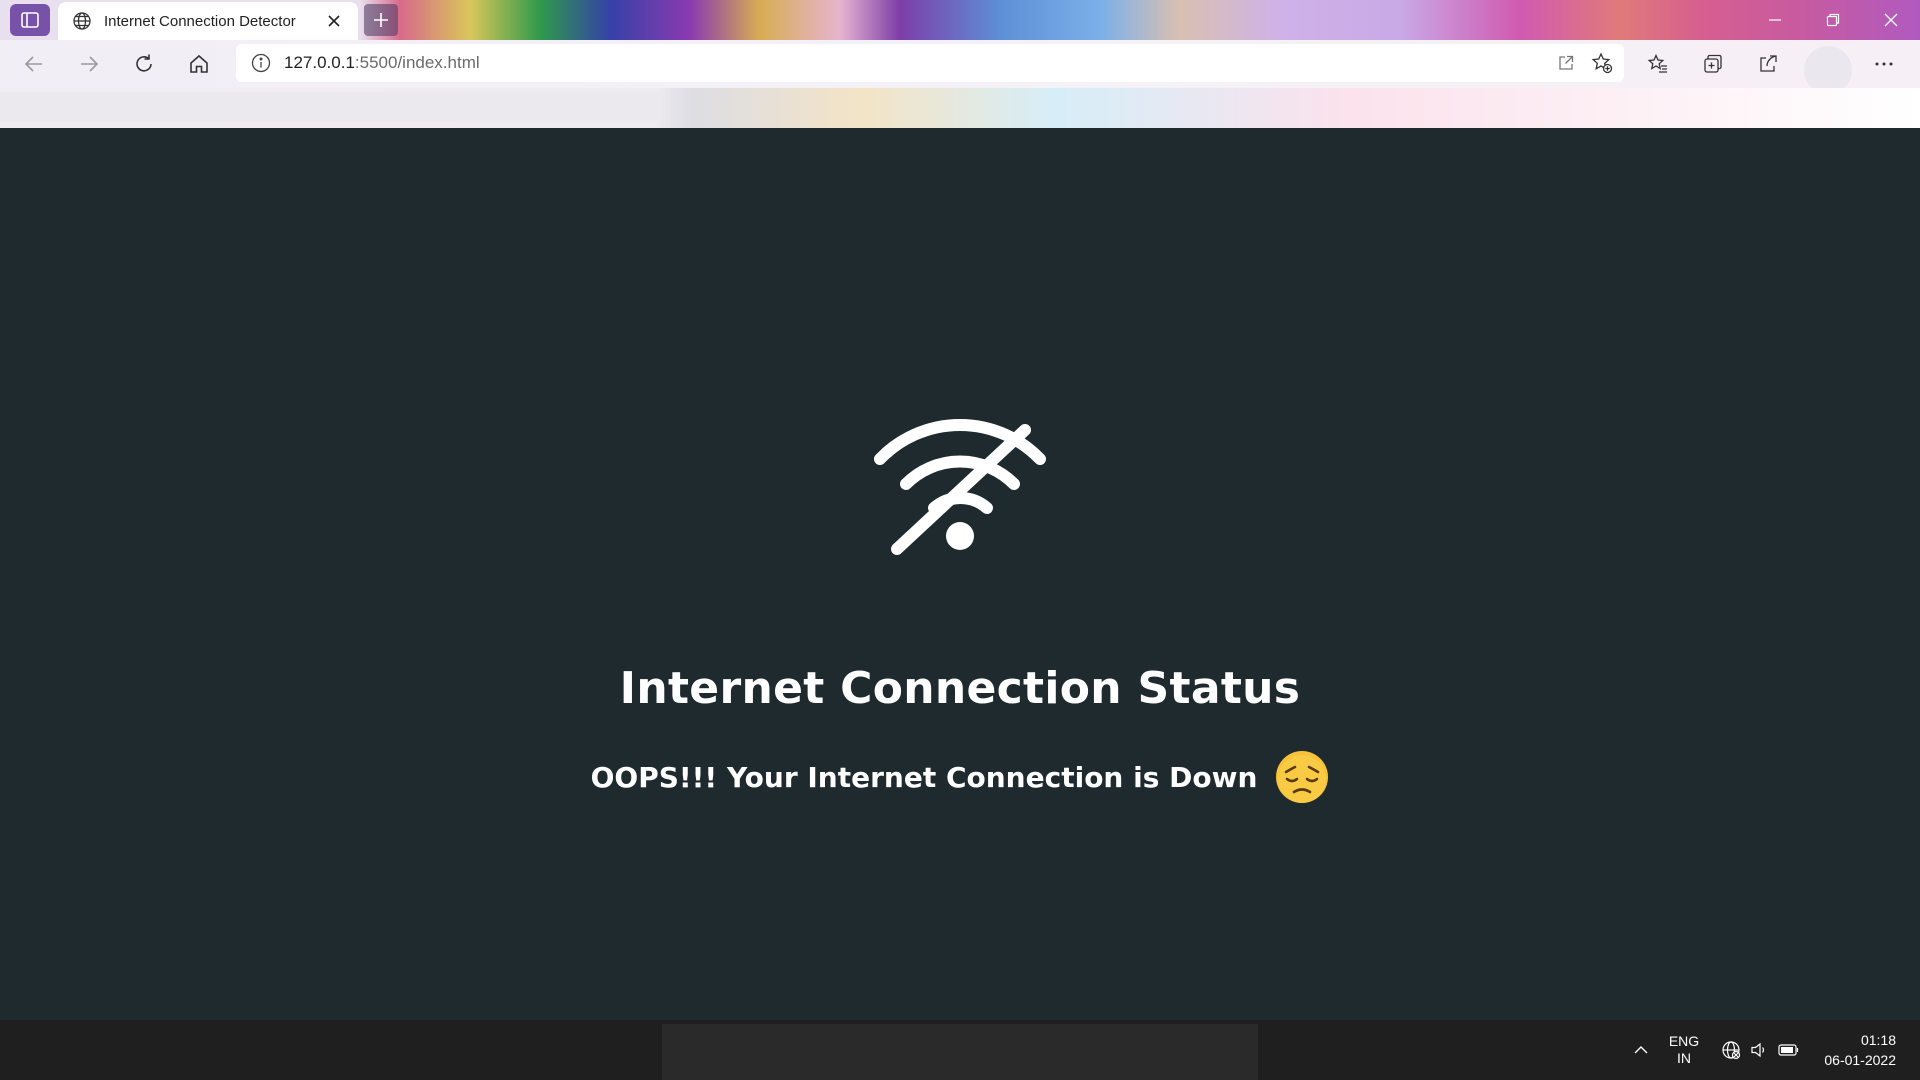 This screenshot has height=1080, width=1920. I want to click on volume-button, so click(1759, 1050).